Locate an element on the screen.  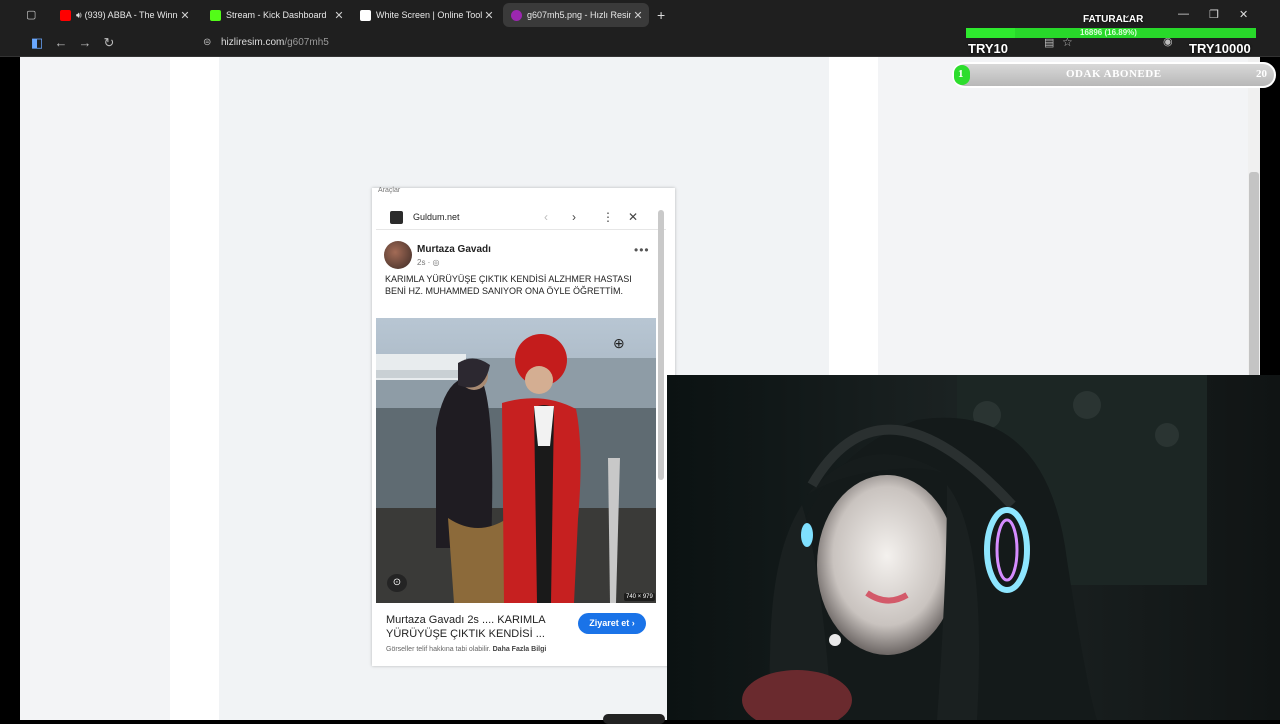
white-screen-favicon-icon is located at coordinates (365, 15).